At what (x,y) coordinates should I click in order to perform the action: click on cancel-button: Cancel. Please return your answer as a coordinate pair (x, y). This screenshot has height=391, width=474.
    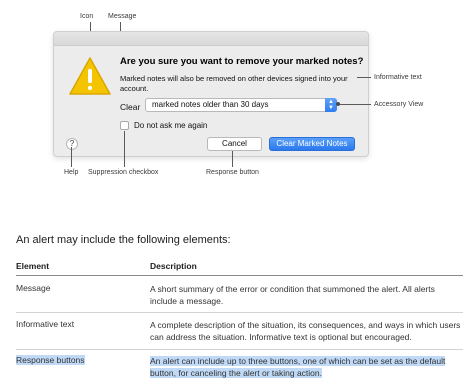
    Looking at the image, I should click on (234, 144).